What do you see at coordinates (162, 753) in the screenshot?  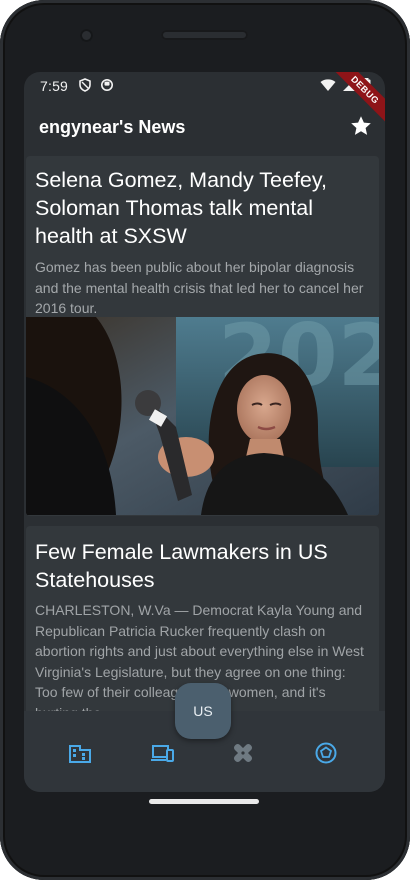 I see `devices-icon` at bounding box center [162, 753].